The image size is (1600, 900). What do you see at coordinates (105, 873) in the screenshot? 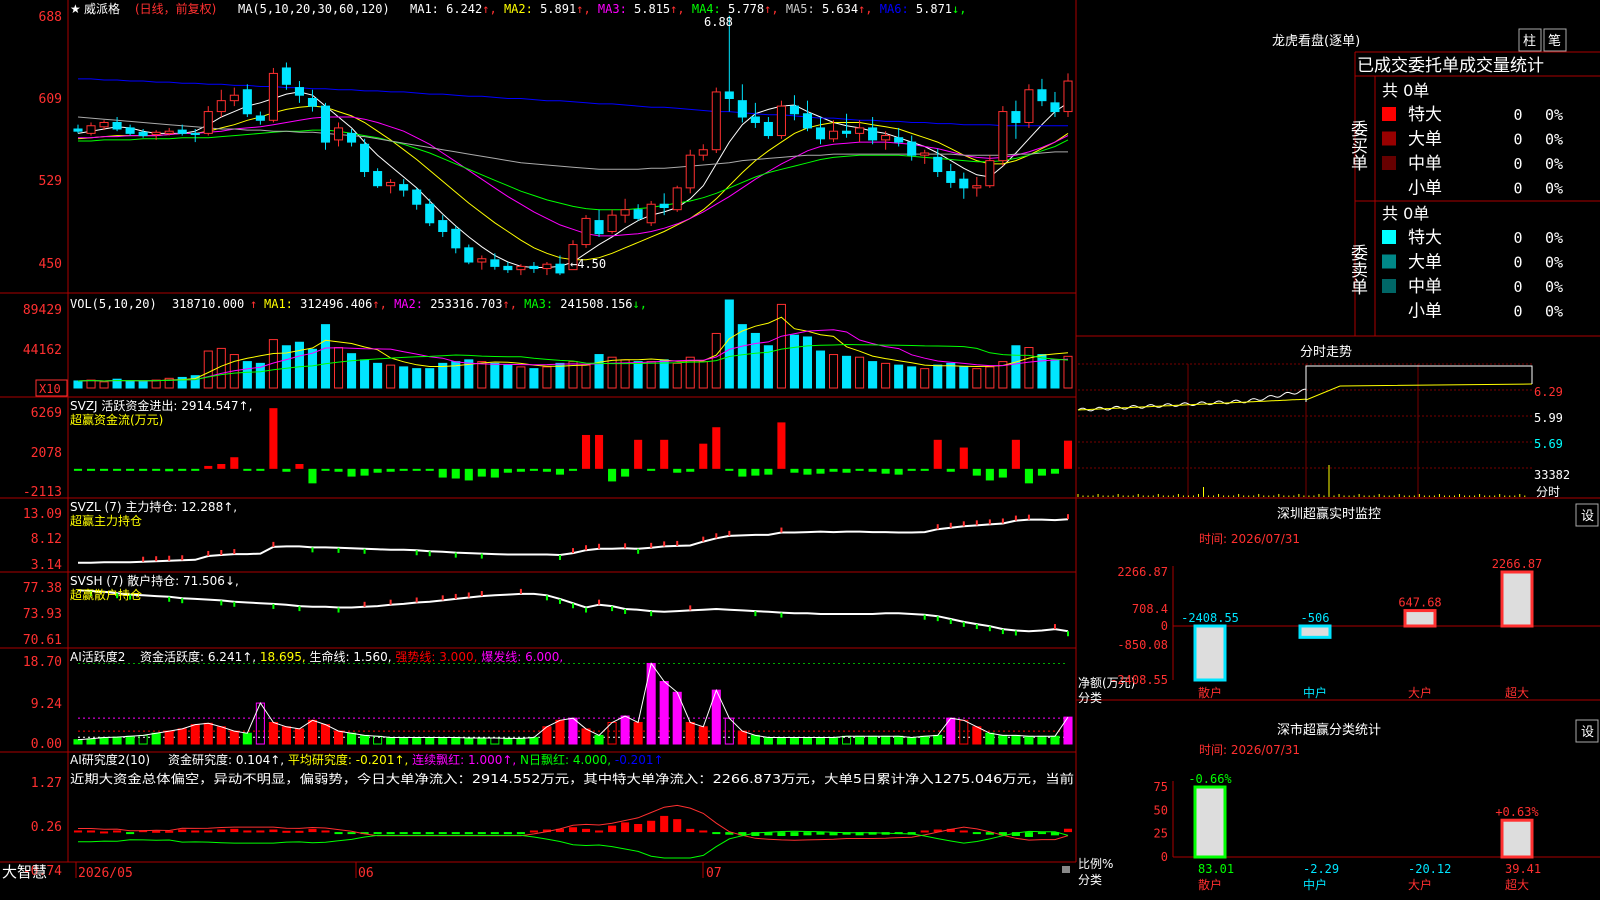
I see `date-tick: 2026/05` at bounding box center [105, 873].